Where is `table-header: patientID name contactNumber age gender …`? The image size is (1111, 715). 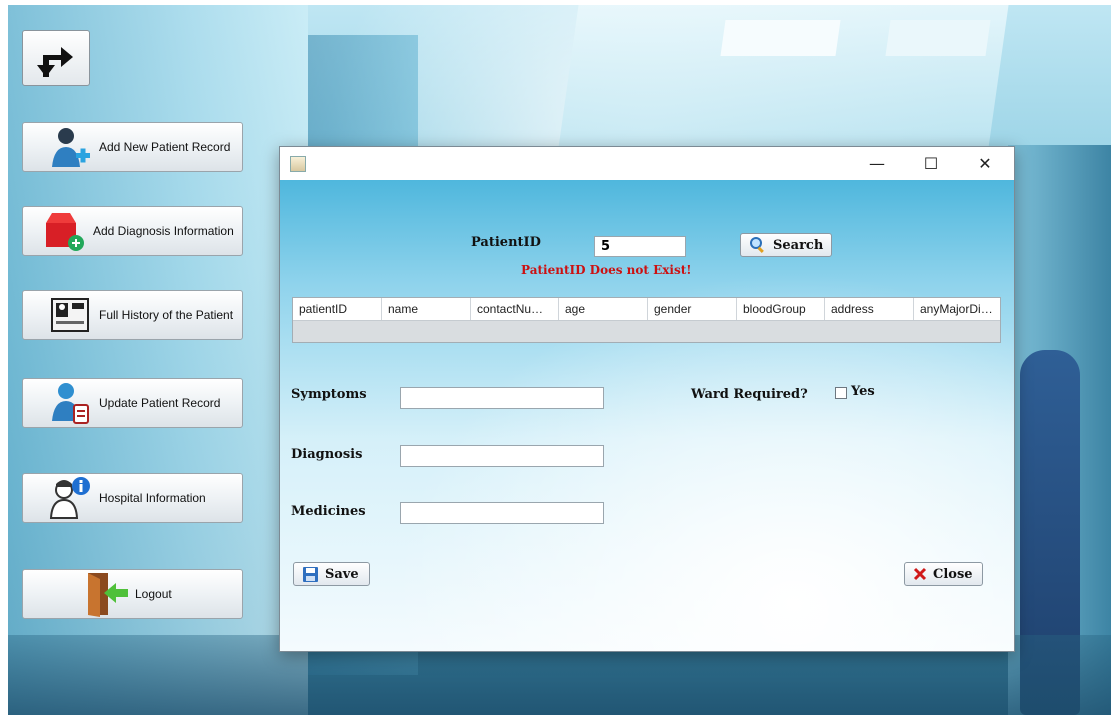 table-header: patientID name contactNumber age gender … is located at coordinates (646, 309).